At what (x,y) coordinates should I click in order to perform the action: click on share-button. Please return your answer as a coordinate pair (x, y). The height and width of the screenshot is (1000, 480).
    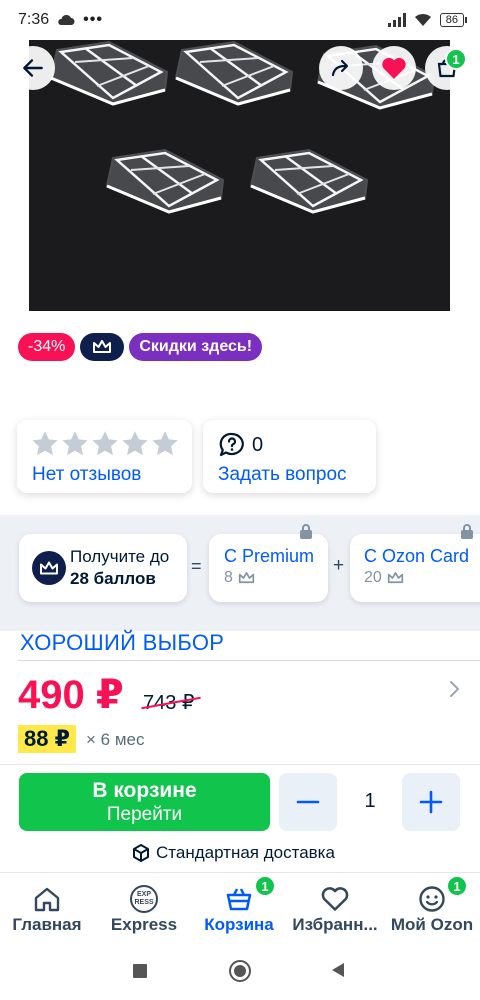
    Looking at the image, I should click on (341, 68).